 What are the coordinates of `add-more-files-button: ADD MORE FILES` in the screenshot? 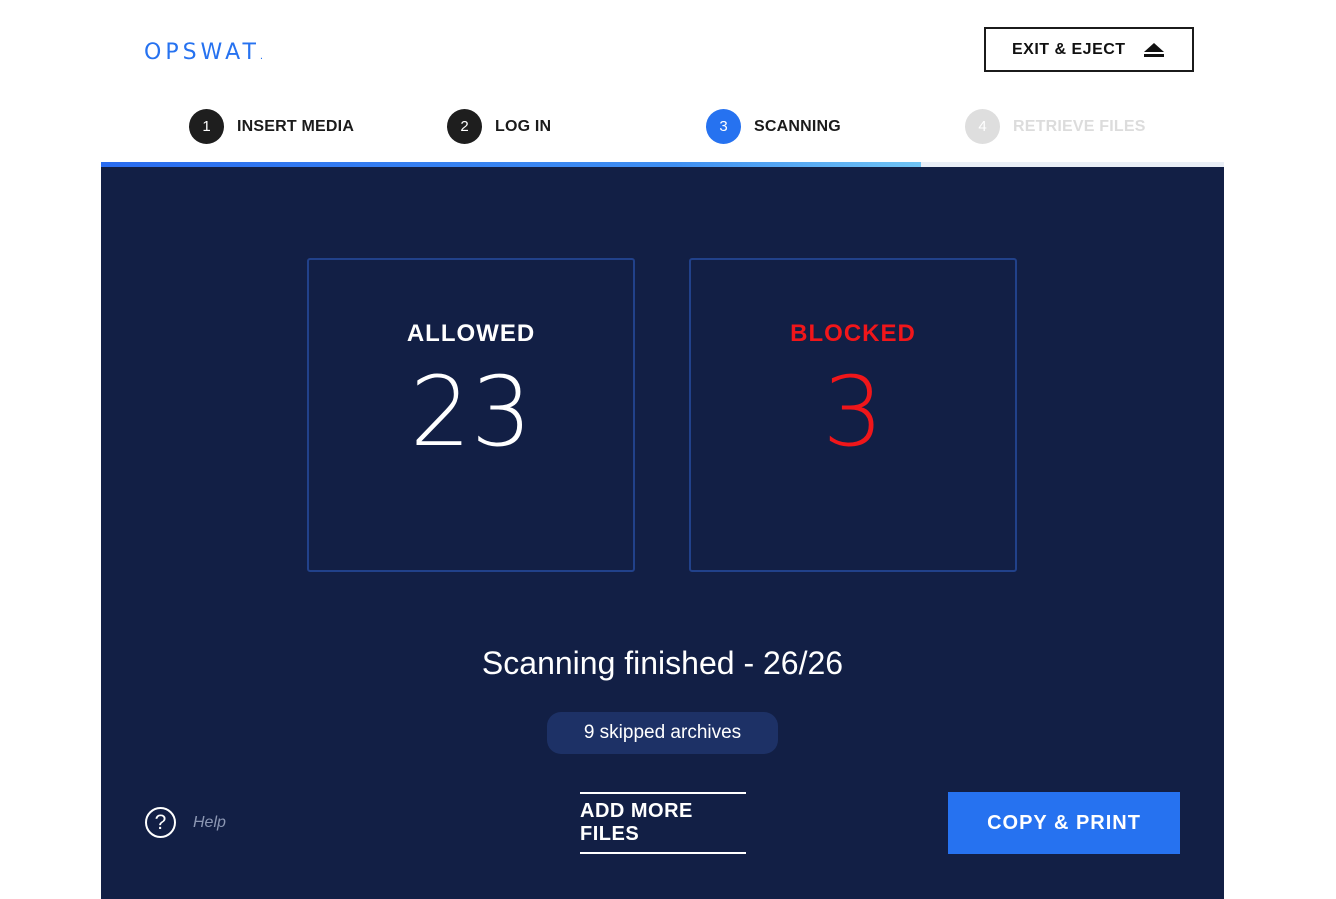 It's located at (663, 823).